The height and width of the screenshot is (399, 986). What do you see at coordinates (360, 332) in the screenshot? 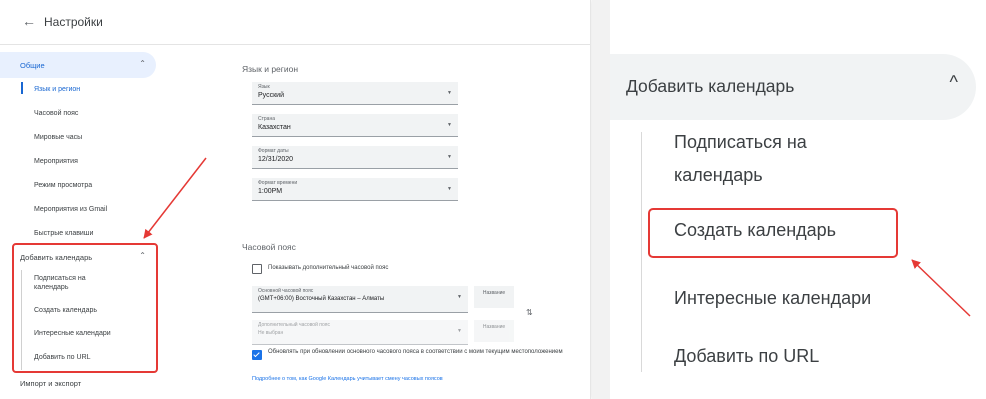
I see `secondary-tz-select: Дополнительный часовой пояс Не выбран ▼` at bounding box center [360, 332].